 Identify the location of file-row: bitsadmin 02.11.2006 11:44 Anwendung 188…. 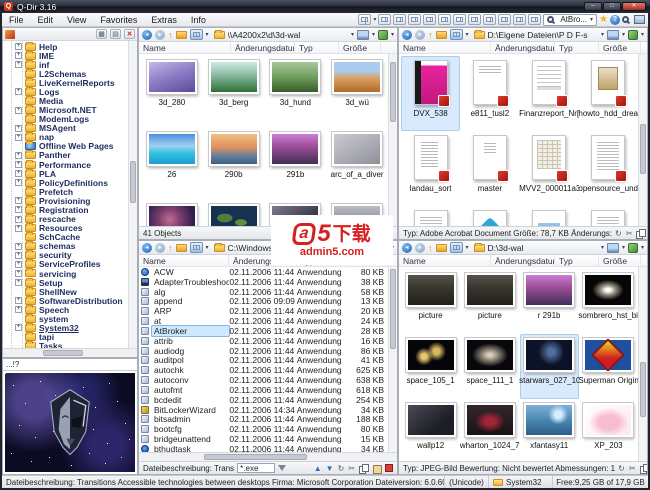
(263, 419).